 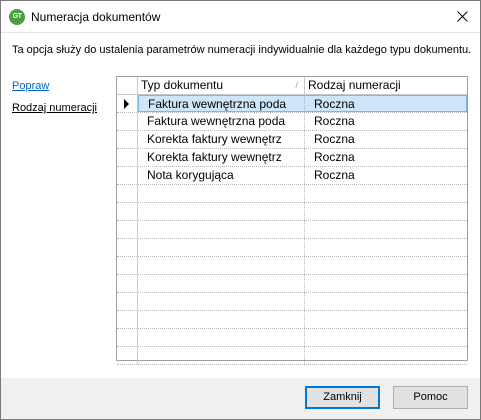 I want to click on app-logo-icon: GT, so click(x=17, y=17).